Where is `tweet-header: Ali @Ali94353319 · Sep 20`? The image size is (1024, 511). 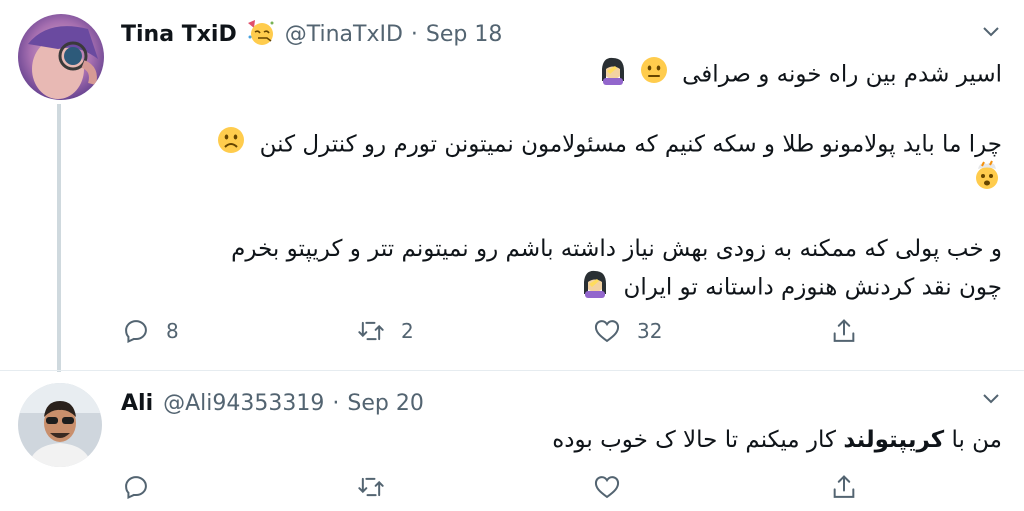 tweet-header: Ali @Ali94353319 · Sep 20 is located at coordinates (272, 403).